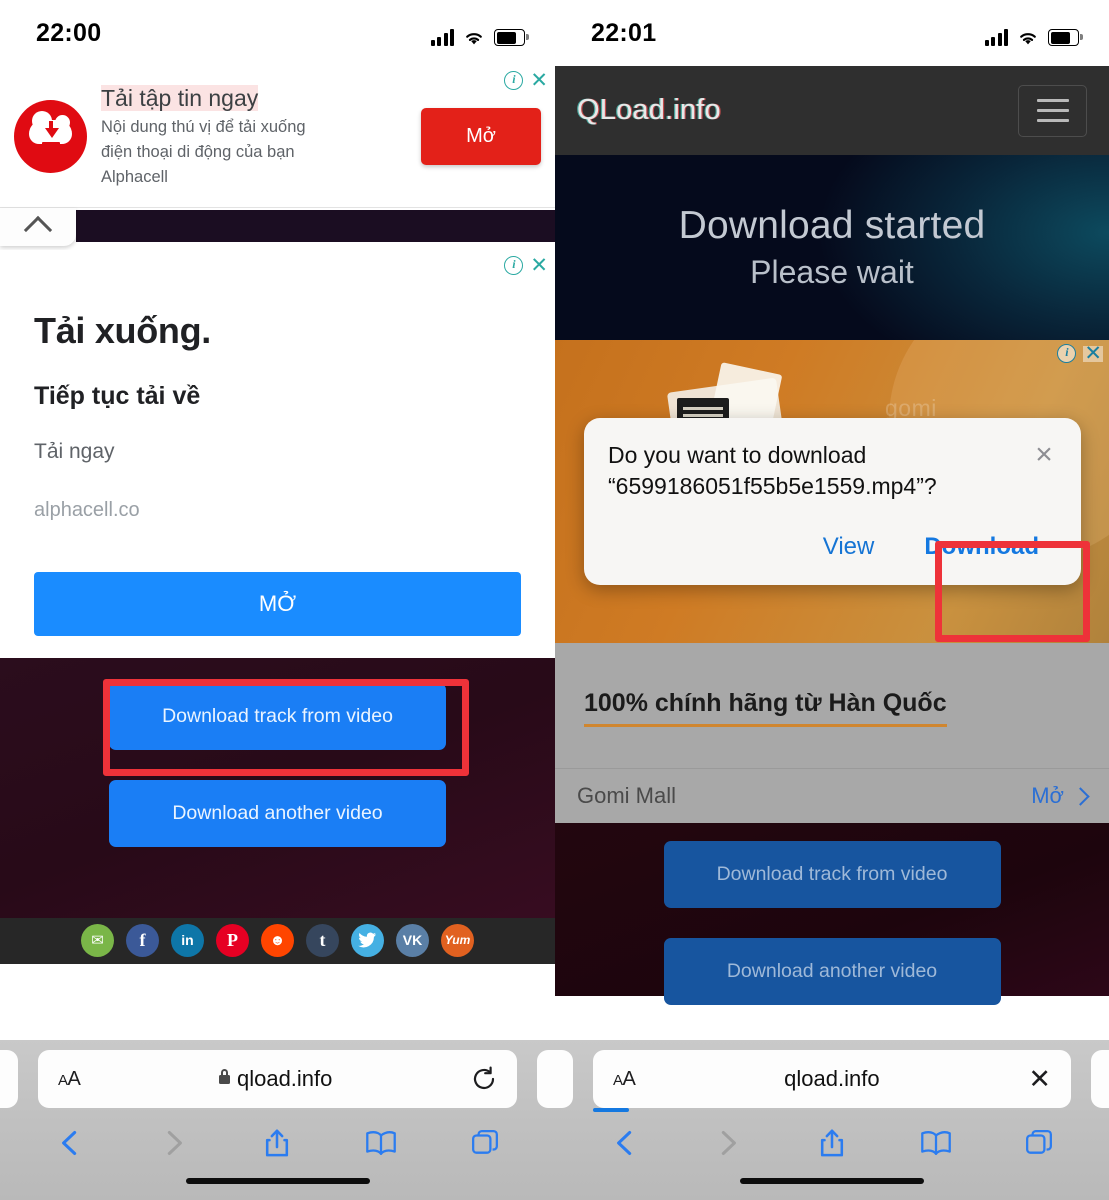 The image size is (1109, 1200). Describe the element at coordinates (203, 126) in the screenshot. I see `ad-description-line-1: Nội dung thú vị để tải xuống` at that location.